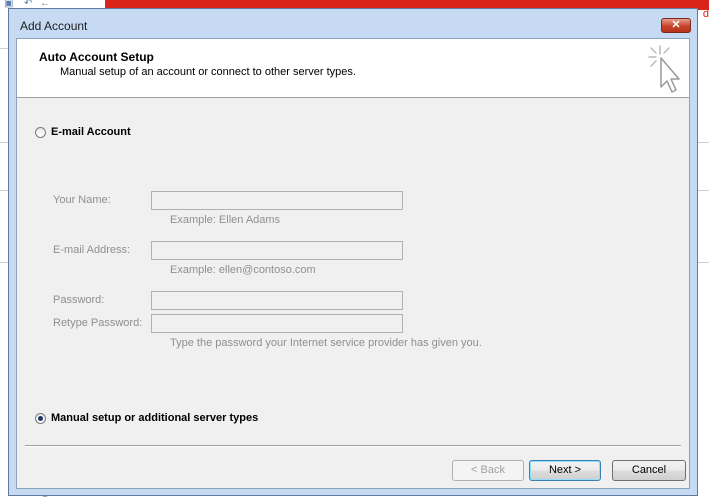 The width and height of the screenshot is (709, 504). I want to click on close-icon: ✕, so click(676, 25).